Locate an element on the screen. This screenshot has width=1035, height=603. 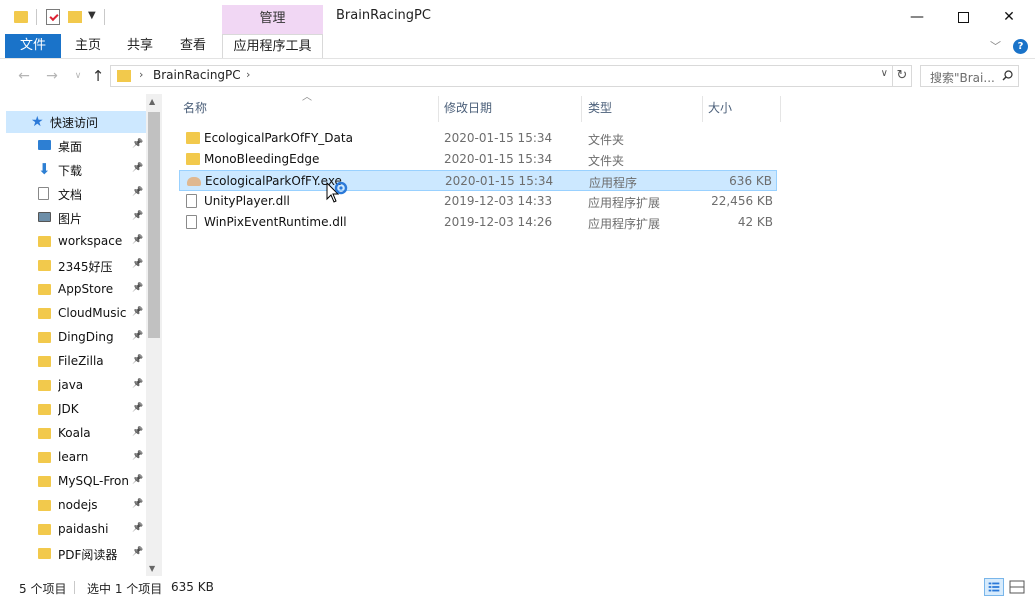
quick-access: ★ 快速访问 is located at coordinates (76, 122).